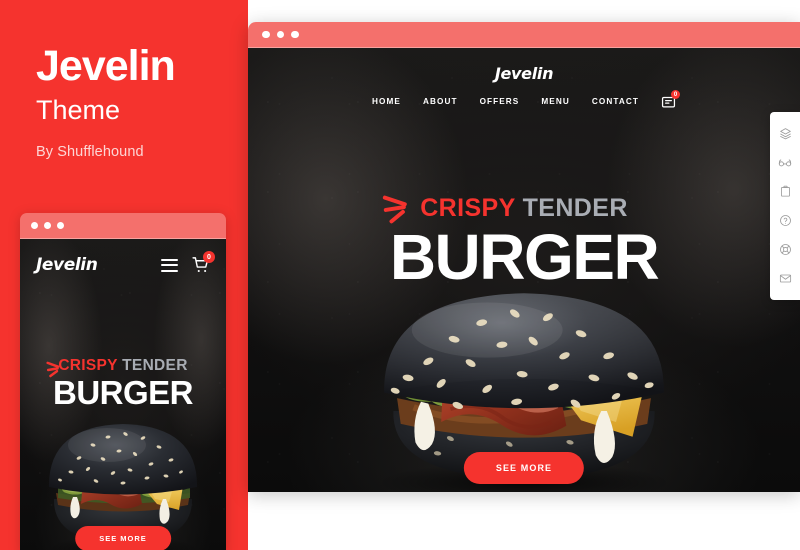 This screenshot has width=800, height=550. What do you see at coordinates (500, 101) in the screenshot?
I see `nav-item-offers: OFFERS` at bounding box center [500, 101].